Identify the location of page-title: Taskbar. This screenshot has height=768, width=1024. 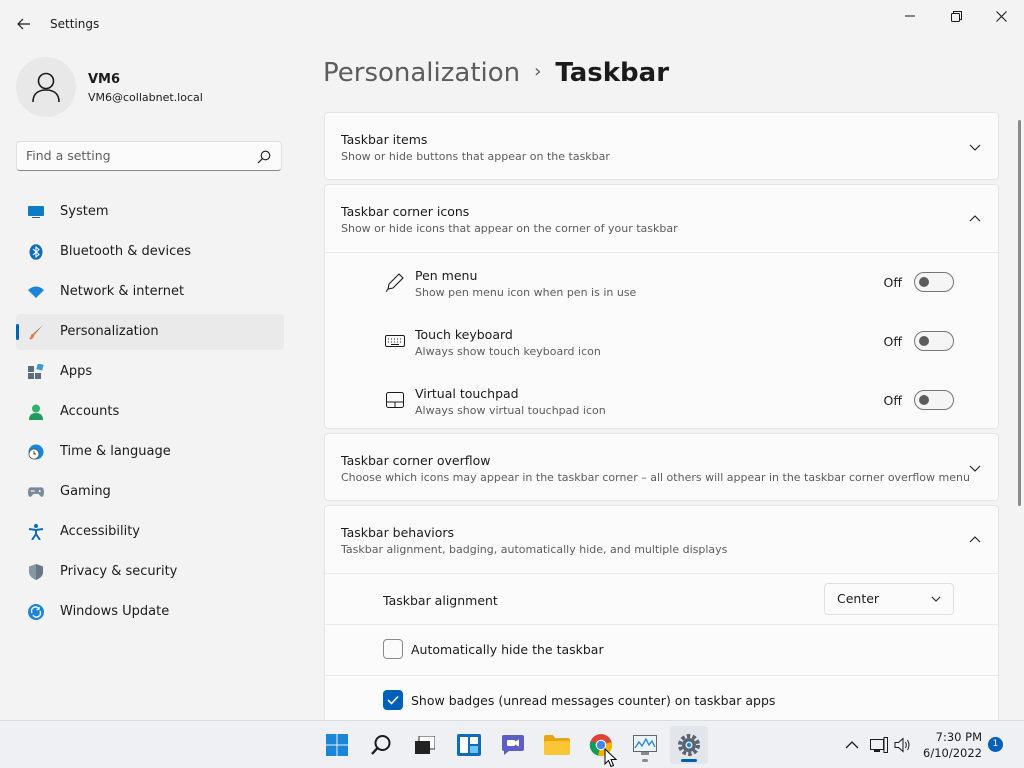
(612, 73).